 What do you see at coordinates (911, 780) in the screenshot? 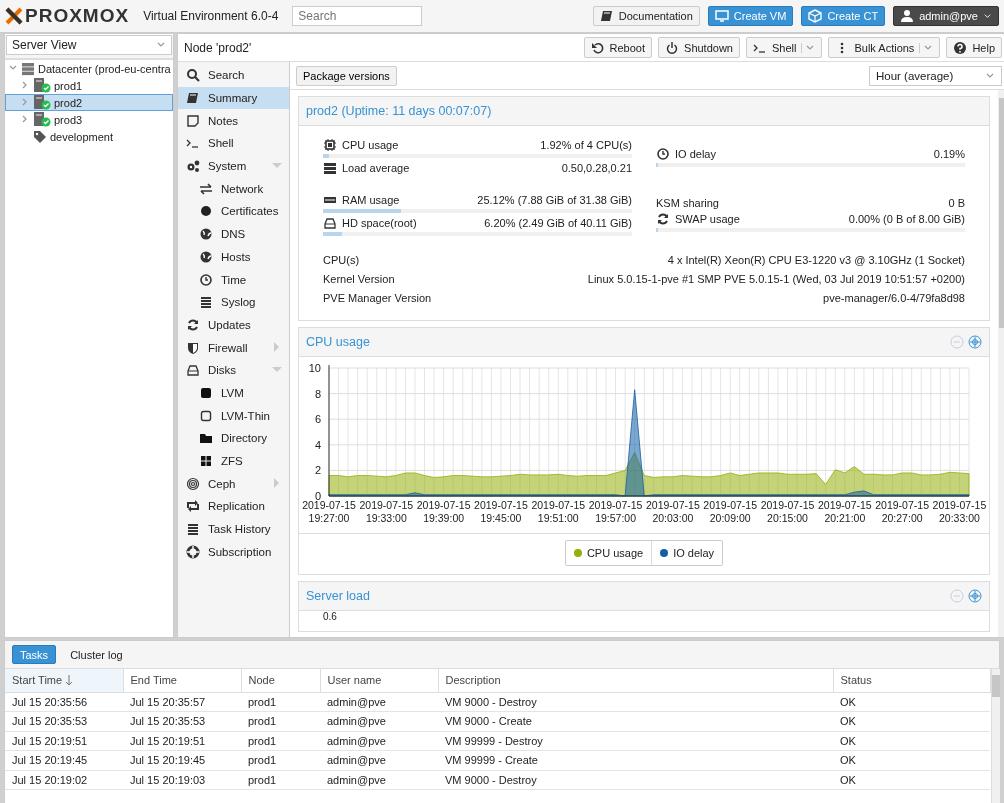
I see `table-cell: OK` at bounding box center [911, 780].